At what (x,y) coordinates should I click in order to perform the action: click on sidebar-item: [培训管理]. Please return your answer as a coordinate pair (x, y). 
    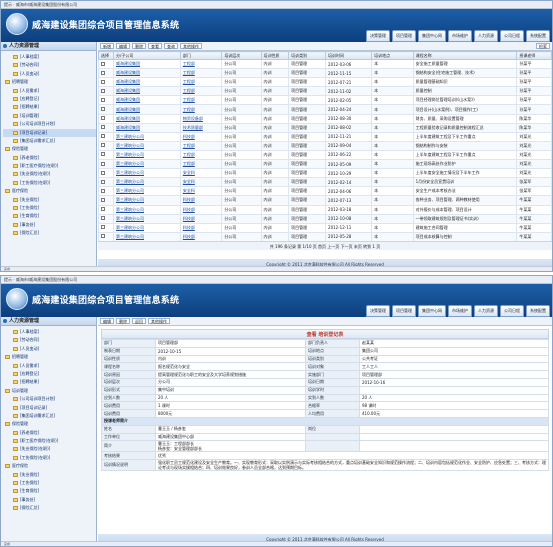
    Looking at the image, I should click on (49, 116).